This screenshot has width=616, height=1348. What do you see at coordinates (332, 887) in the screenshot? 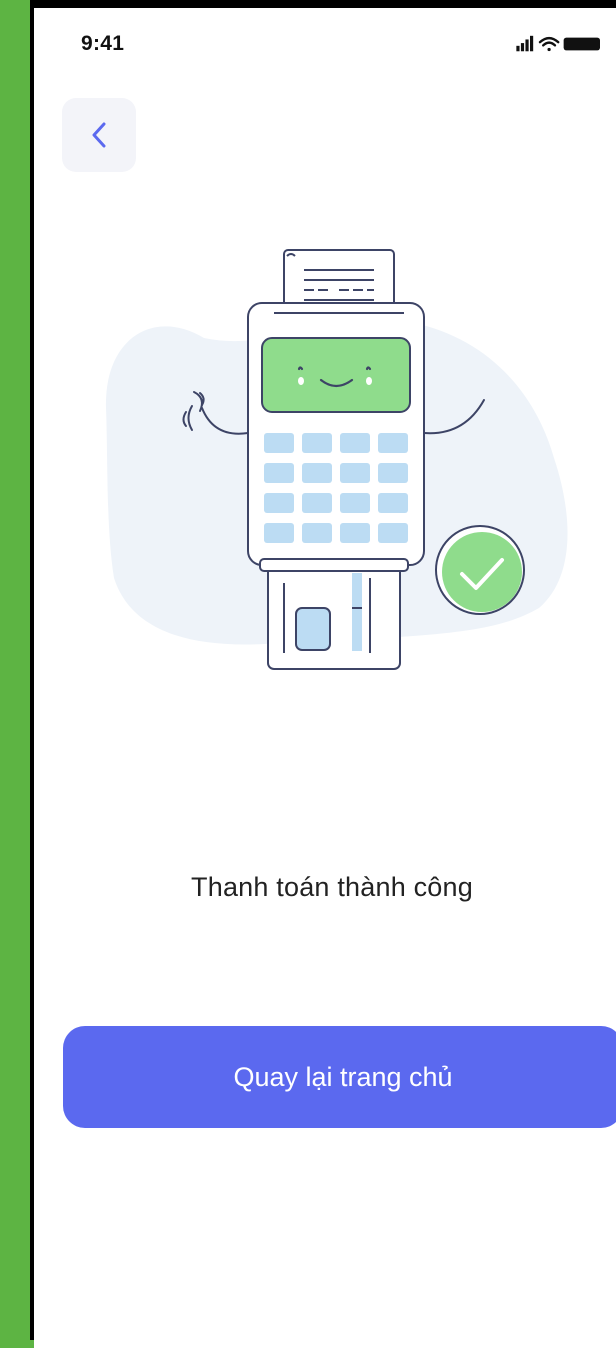
I see `payment-success-title: Thanh toán thành công` at bounding box center [332, 887].